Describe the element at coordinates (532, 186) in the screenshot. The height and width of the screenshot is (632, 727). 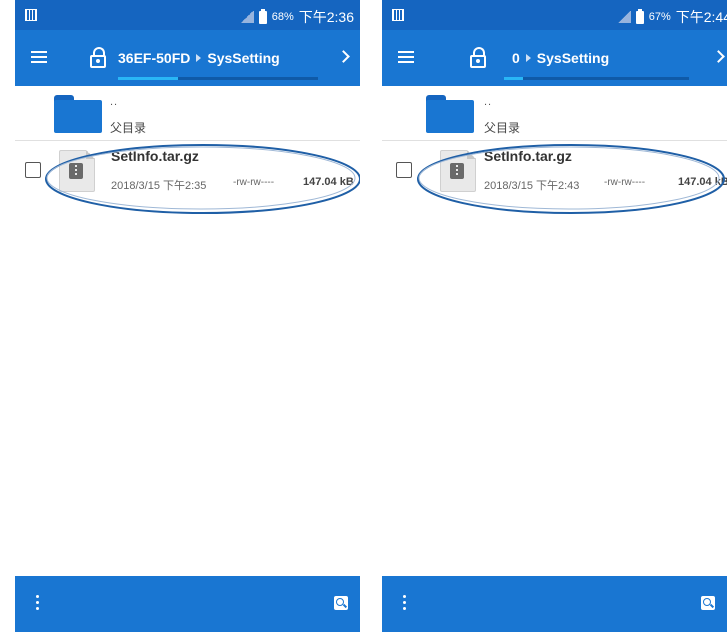
I see `file-date: 2018/3/15 下午2:43` at that location.